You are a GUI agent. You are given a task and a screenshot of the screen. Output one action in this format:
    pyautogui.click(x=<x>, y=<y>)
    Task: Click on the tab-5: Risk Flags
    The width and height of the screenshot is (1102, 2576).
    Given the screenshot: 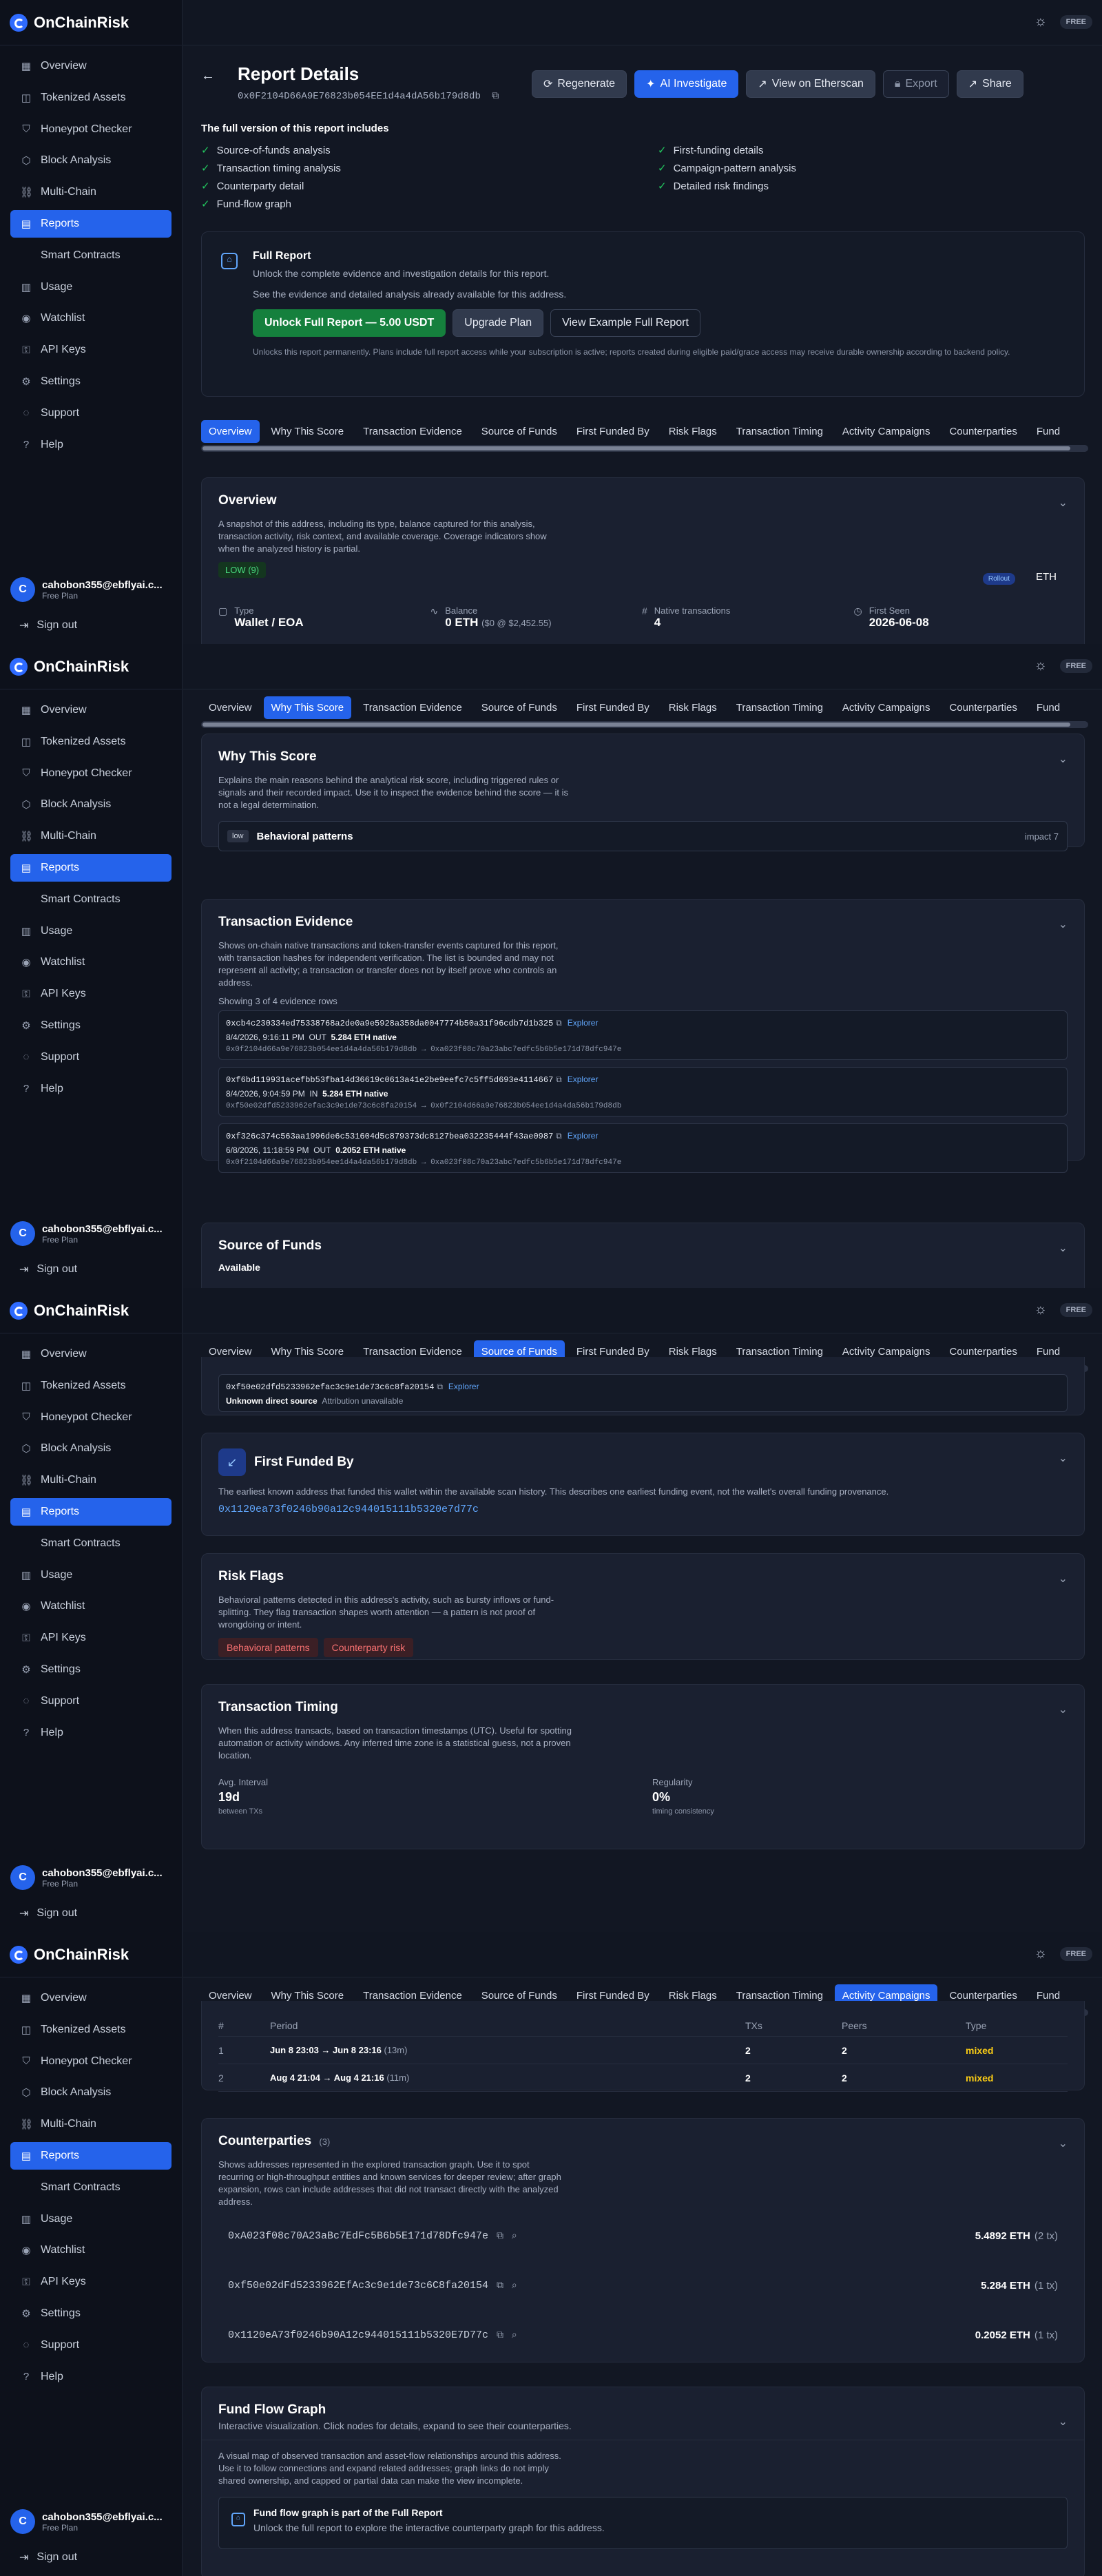 What is the action you would take?
    pyautogui.click(x=693, y=431)
    